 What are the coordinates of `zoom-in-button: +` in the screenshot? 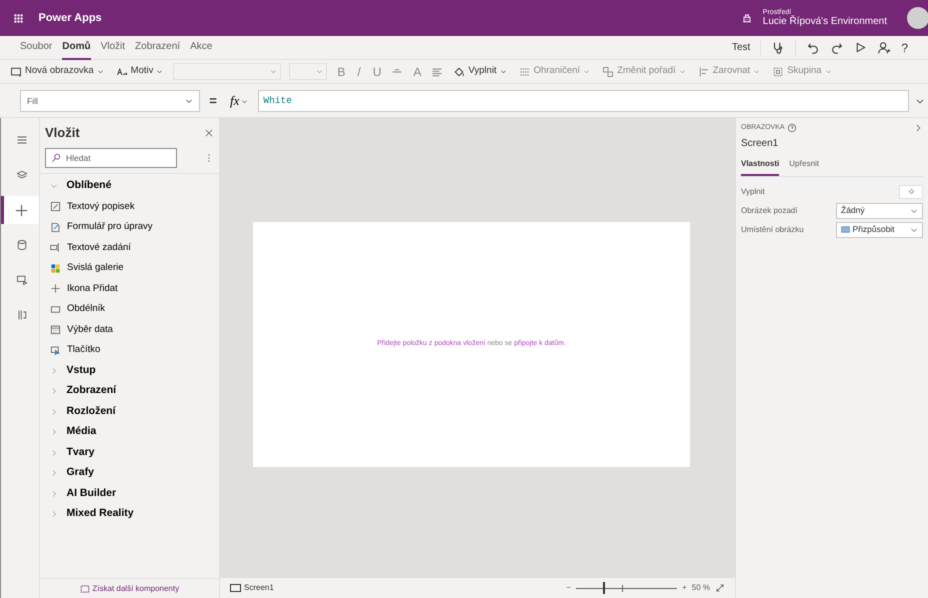 It's located at (684, 588).